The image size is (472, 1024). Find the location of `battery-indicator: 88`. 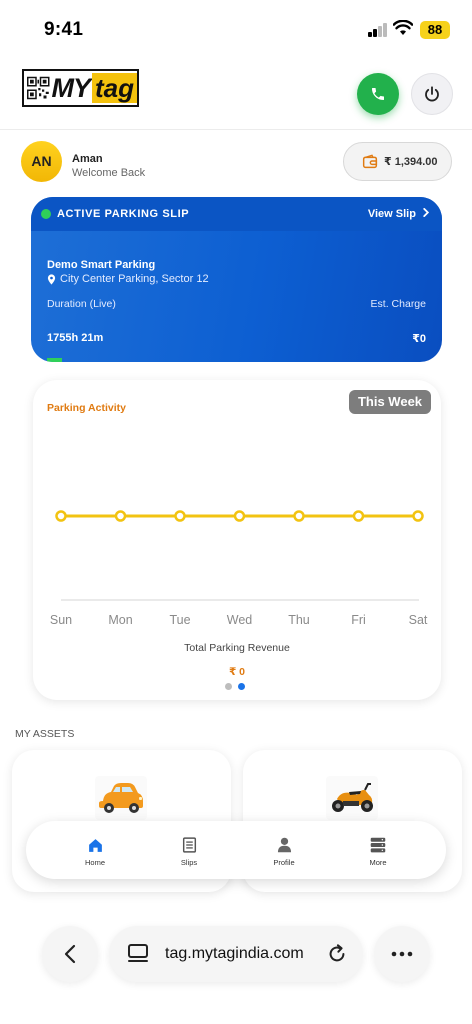

battery-indicator: 88 is located at coordinates (435, 30).